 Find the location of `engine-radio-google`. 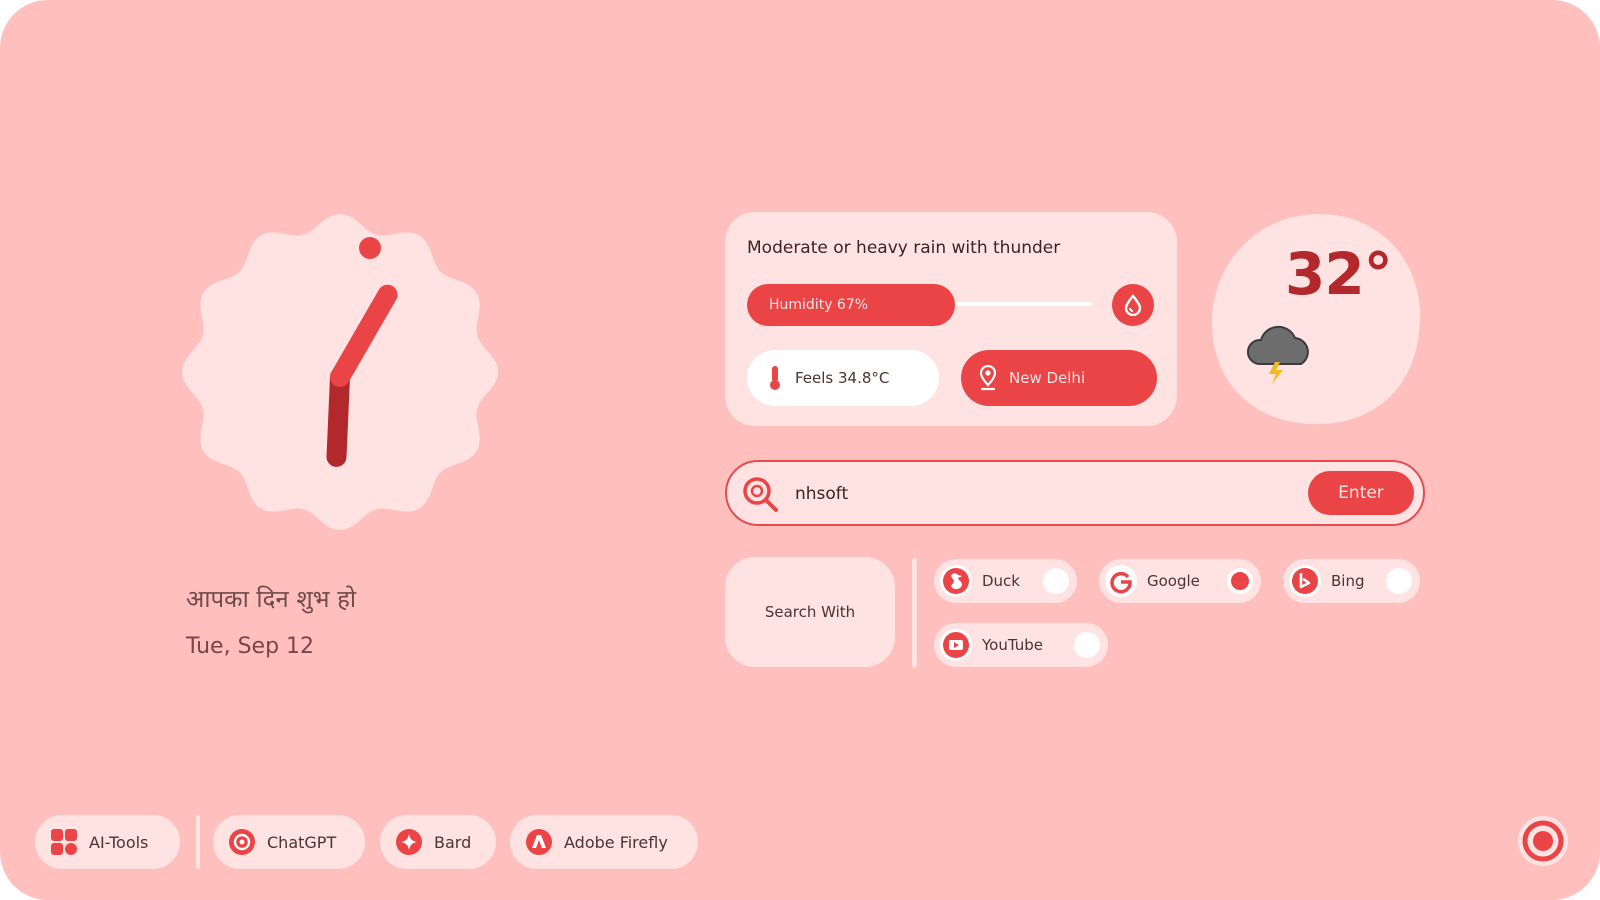

engine-radio-google is located at coordinates (1240, 581).